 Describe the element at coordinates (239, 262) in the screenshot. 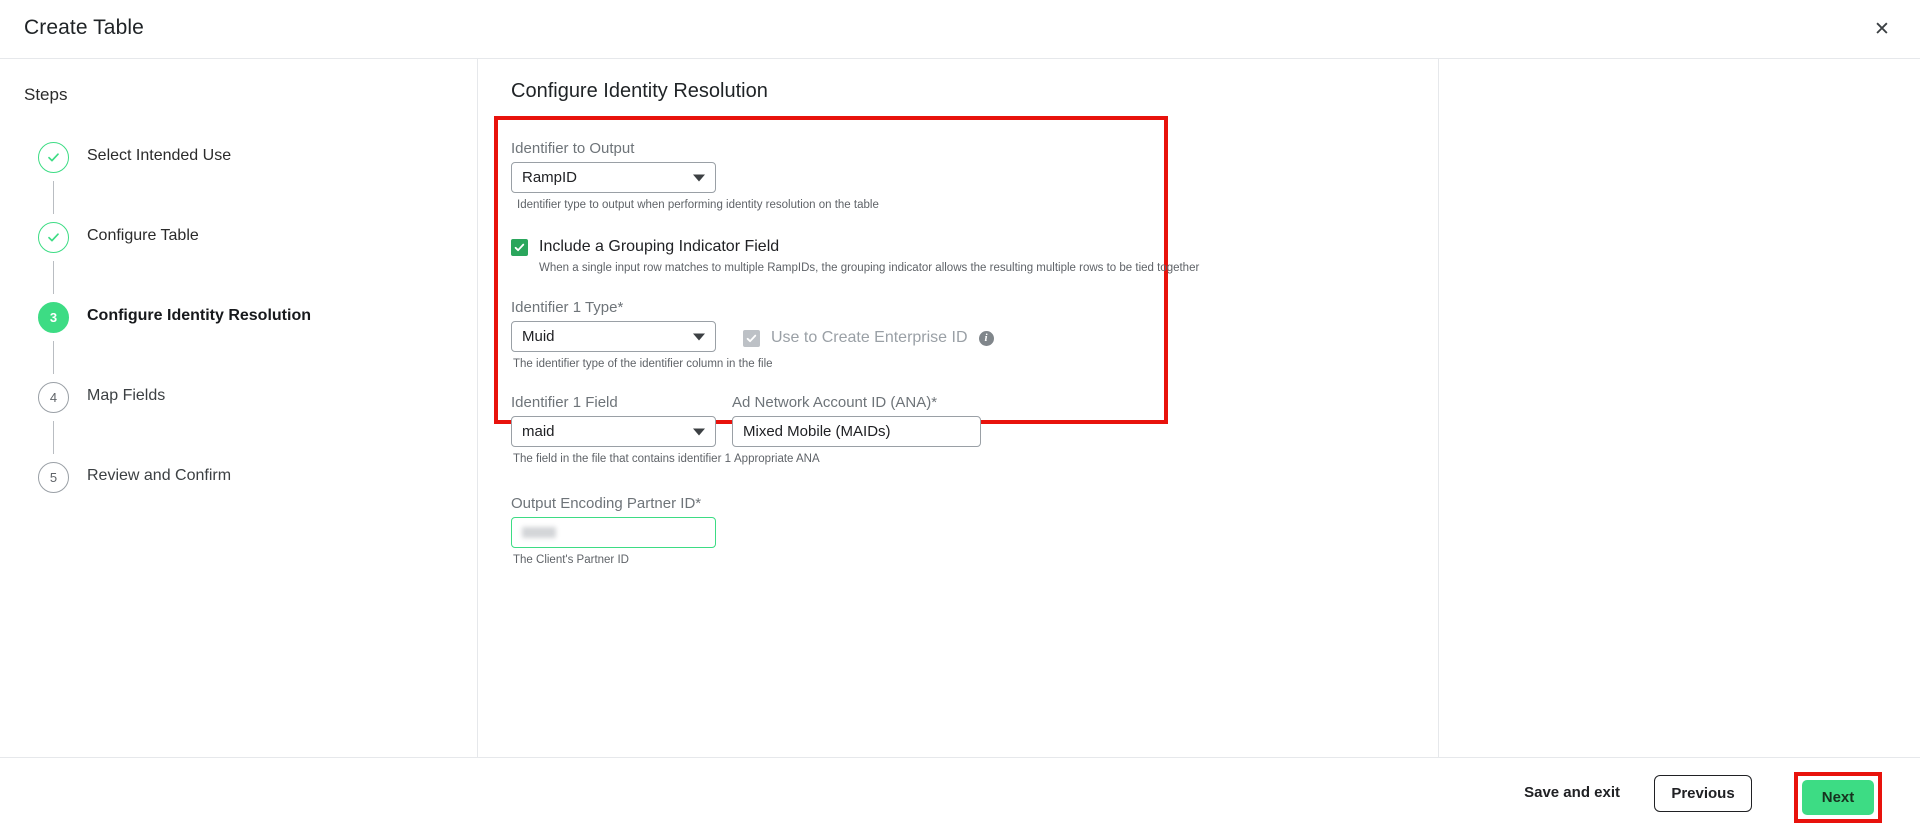

I see `sidebar-item-configure-table: Configure Table` at that location.